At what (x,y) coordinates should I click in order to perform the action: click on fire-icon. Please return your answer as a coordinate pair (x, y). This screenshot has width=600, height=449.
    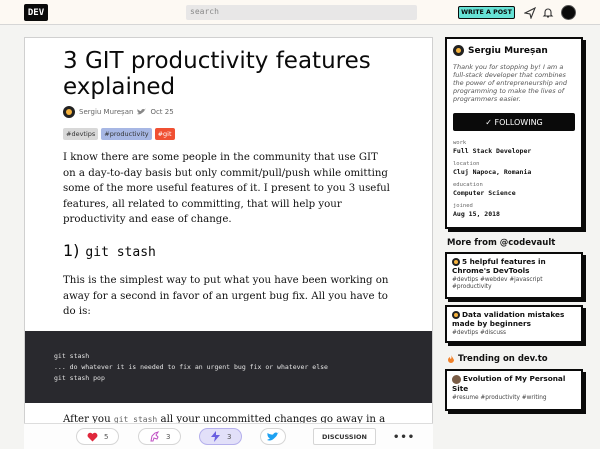
    Looking at the image, I should click on (451, 358).